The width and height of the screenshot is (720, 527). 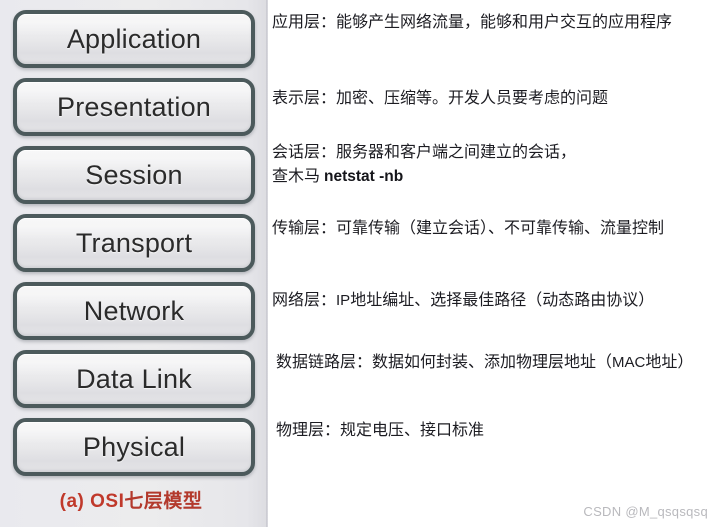 I want to click on csdn-watermark: CSDN @M_qsqsqsq, so click(x=645, y=511).